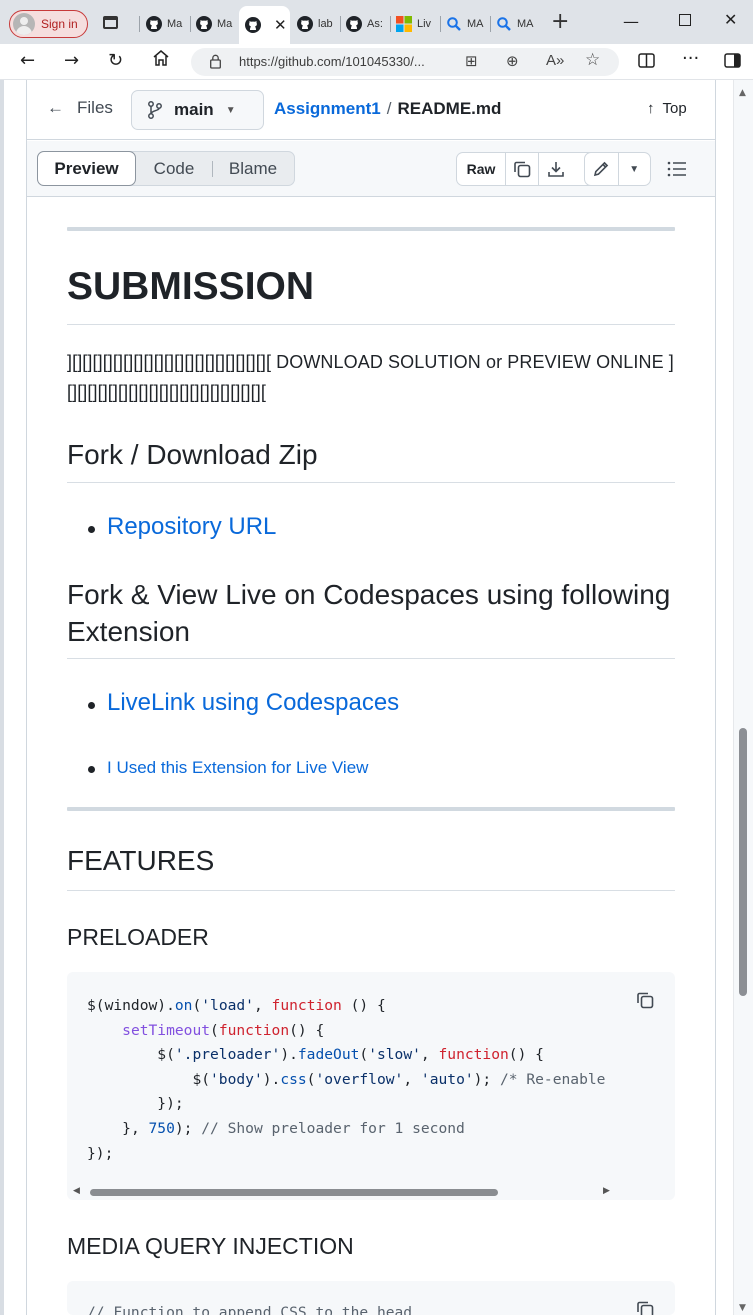 This screenshot has height=1315, width=753. What do you see at coordinates (294, 1192) in the screenshot?
I see `code-scrollbar-thumb` at bounding box center [294, 1192].